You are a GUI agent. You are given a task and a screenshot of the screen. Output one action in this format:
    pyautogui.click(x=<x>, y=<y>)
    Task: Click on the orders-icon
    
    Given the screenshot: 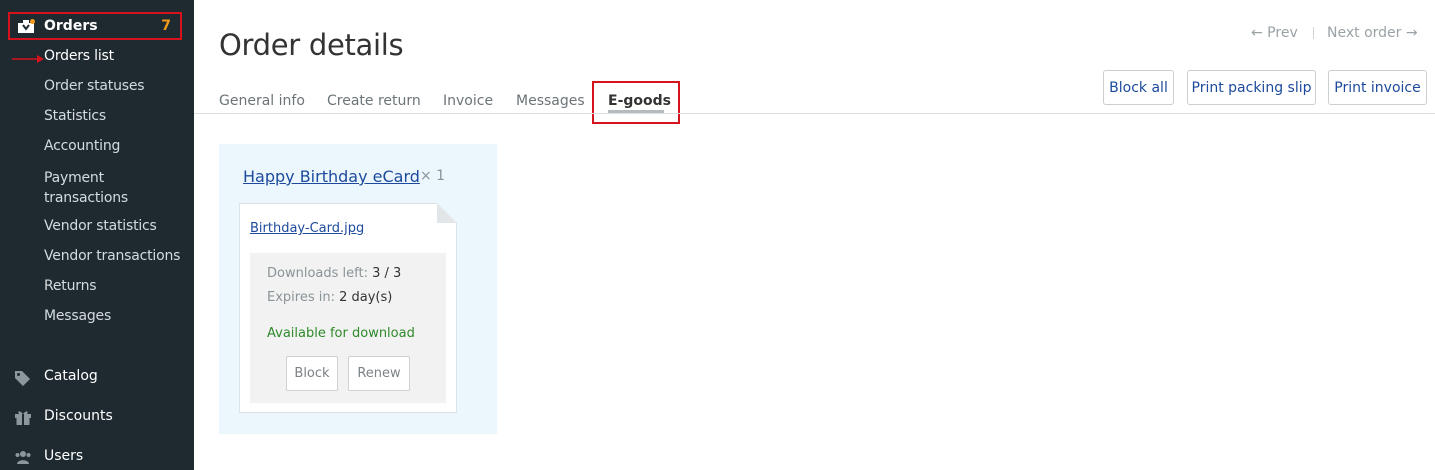 What is the action you would take?
    pyautogui.click(x=26, y=26)
    